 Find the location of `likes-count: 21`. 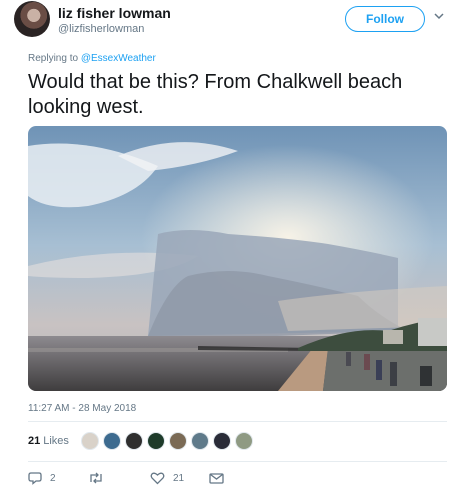

likes-count: 21 is located at coordinates (34, 441).